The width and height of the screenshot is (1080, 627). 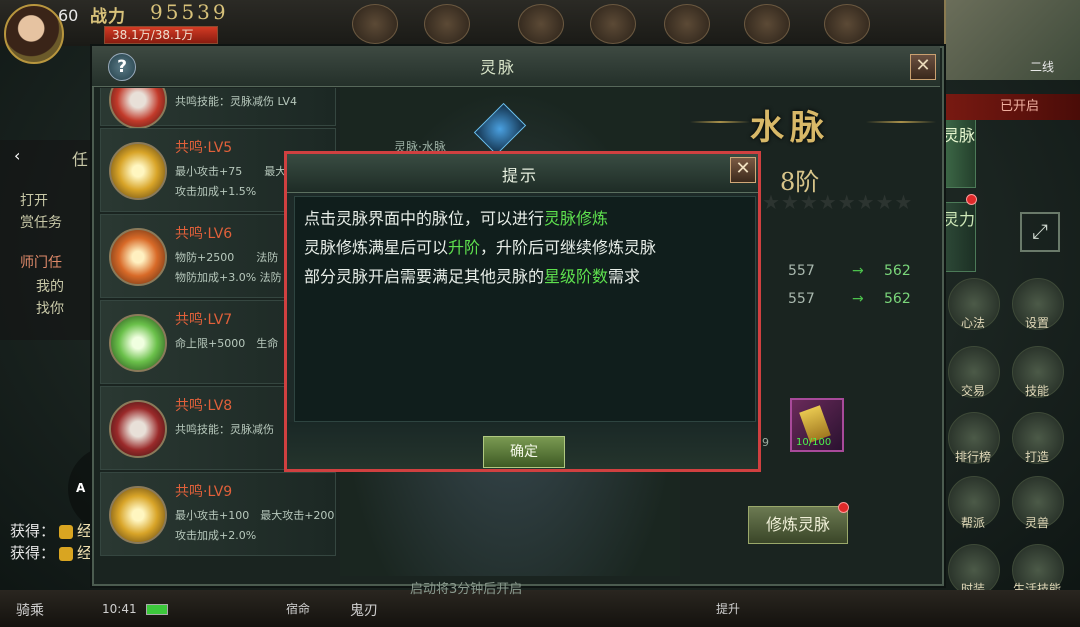 I want to click on tip-highlight: 星级阶数, so click(x=576, y=276).